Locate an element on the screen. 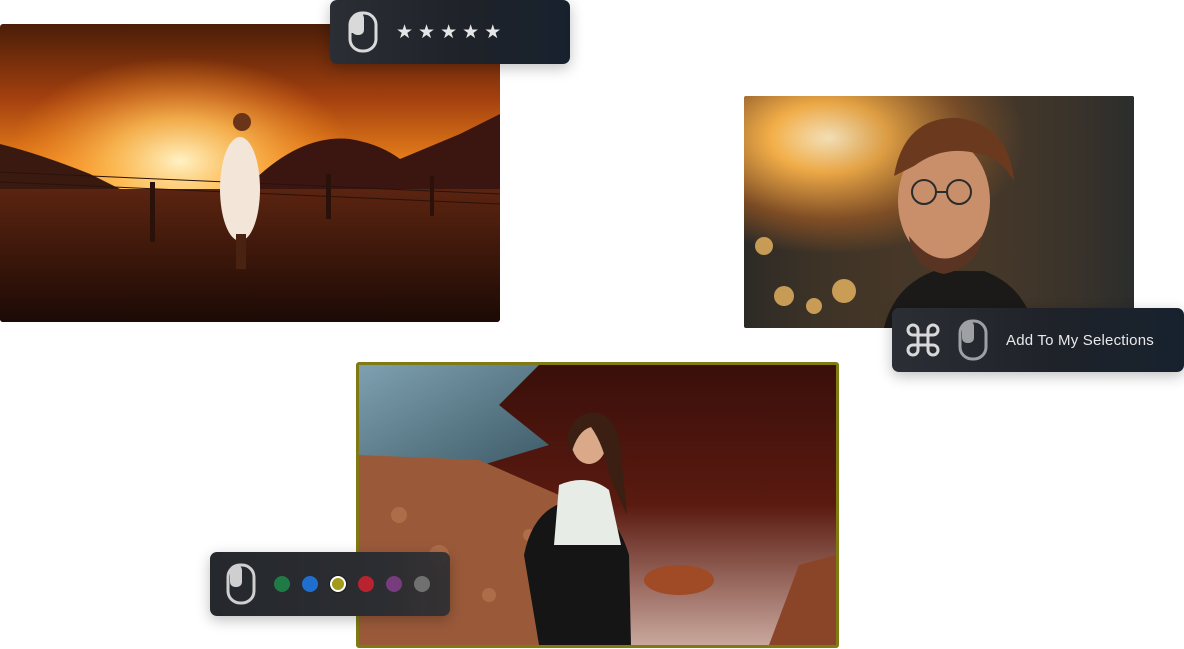  man-portrait-art is located at coordinates (939, 212).